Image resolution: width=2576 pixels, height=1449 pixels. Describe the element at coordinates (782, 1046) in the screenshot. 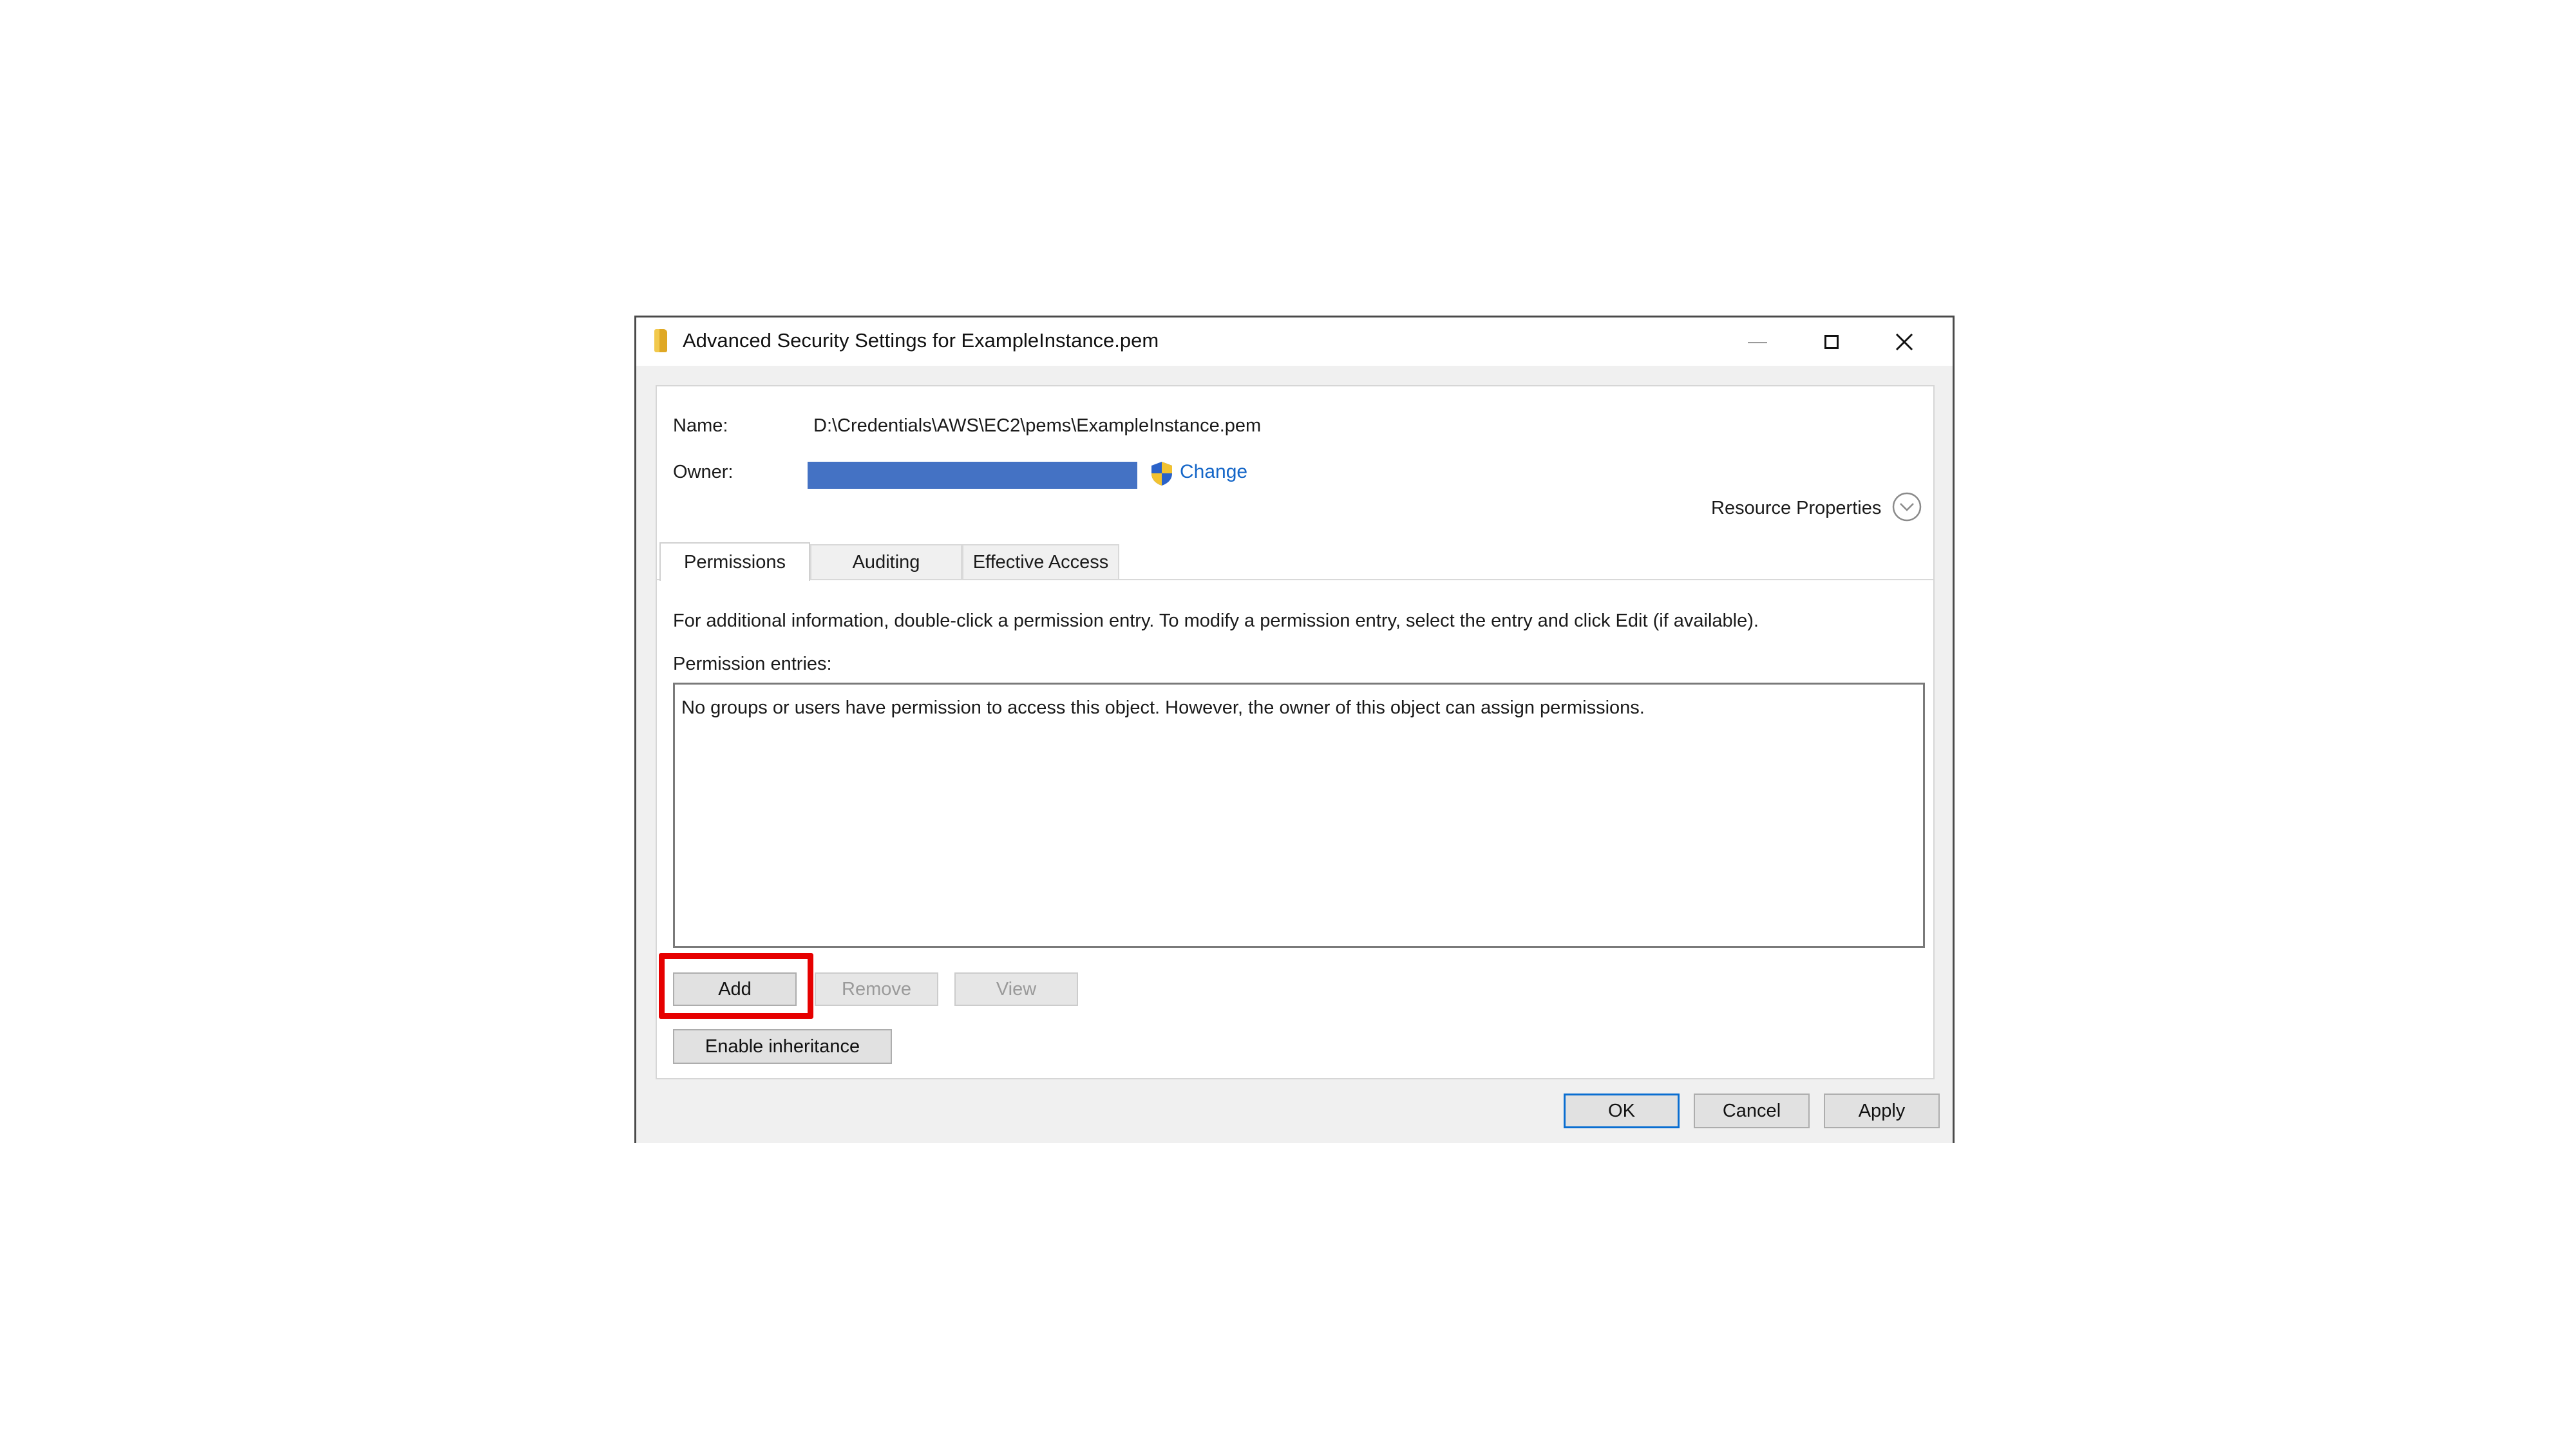

I see `enable-inheritance-button: Enable inheritance` at that location.